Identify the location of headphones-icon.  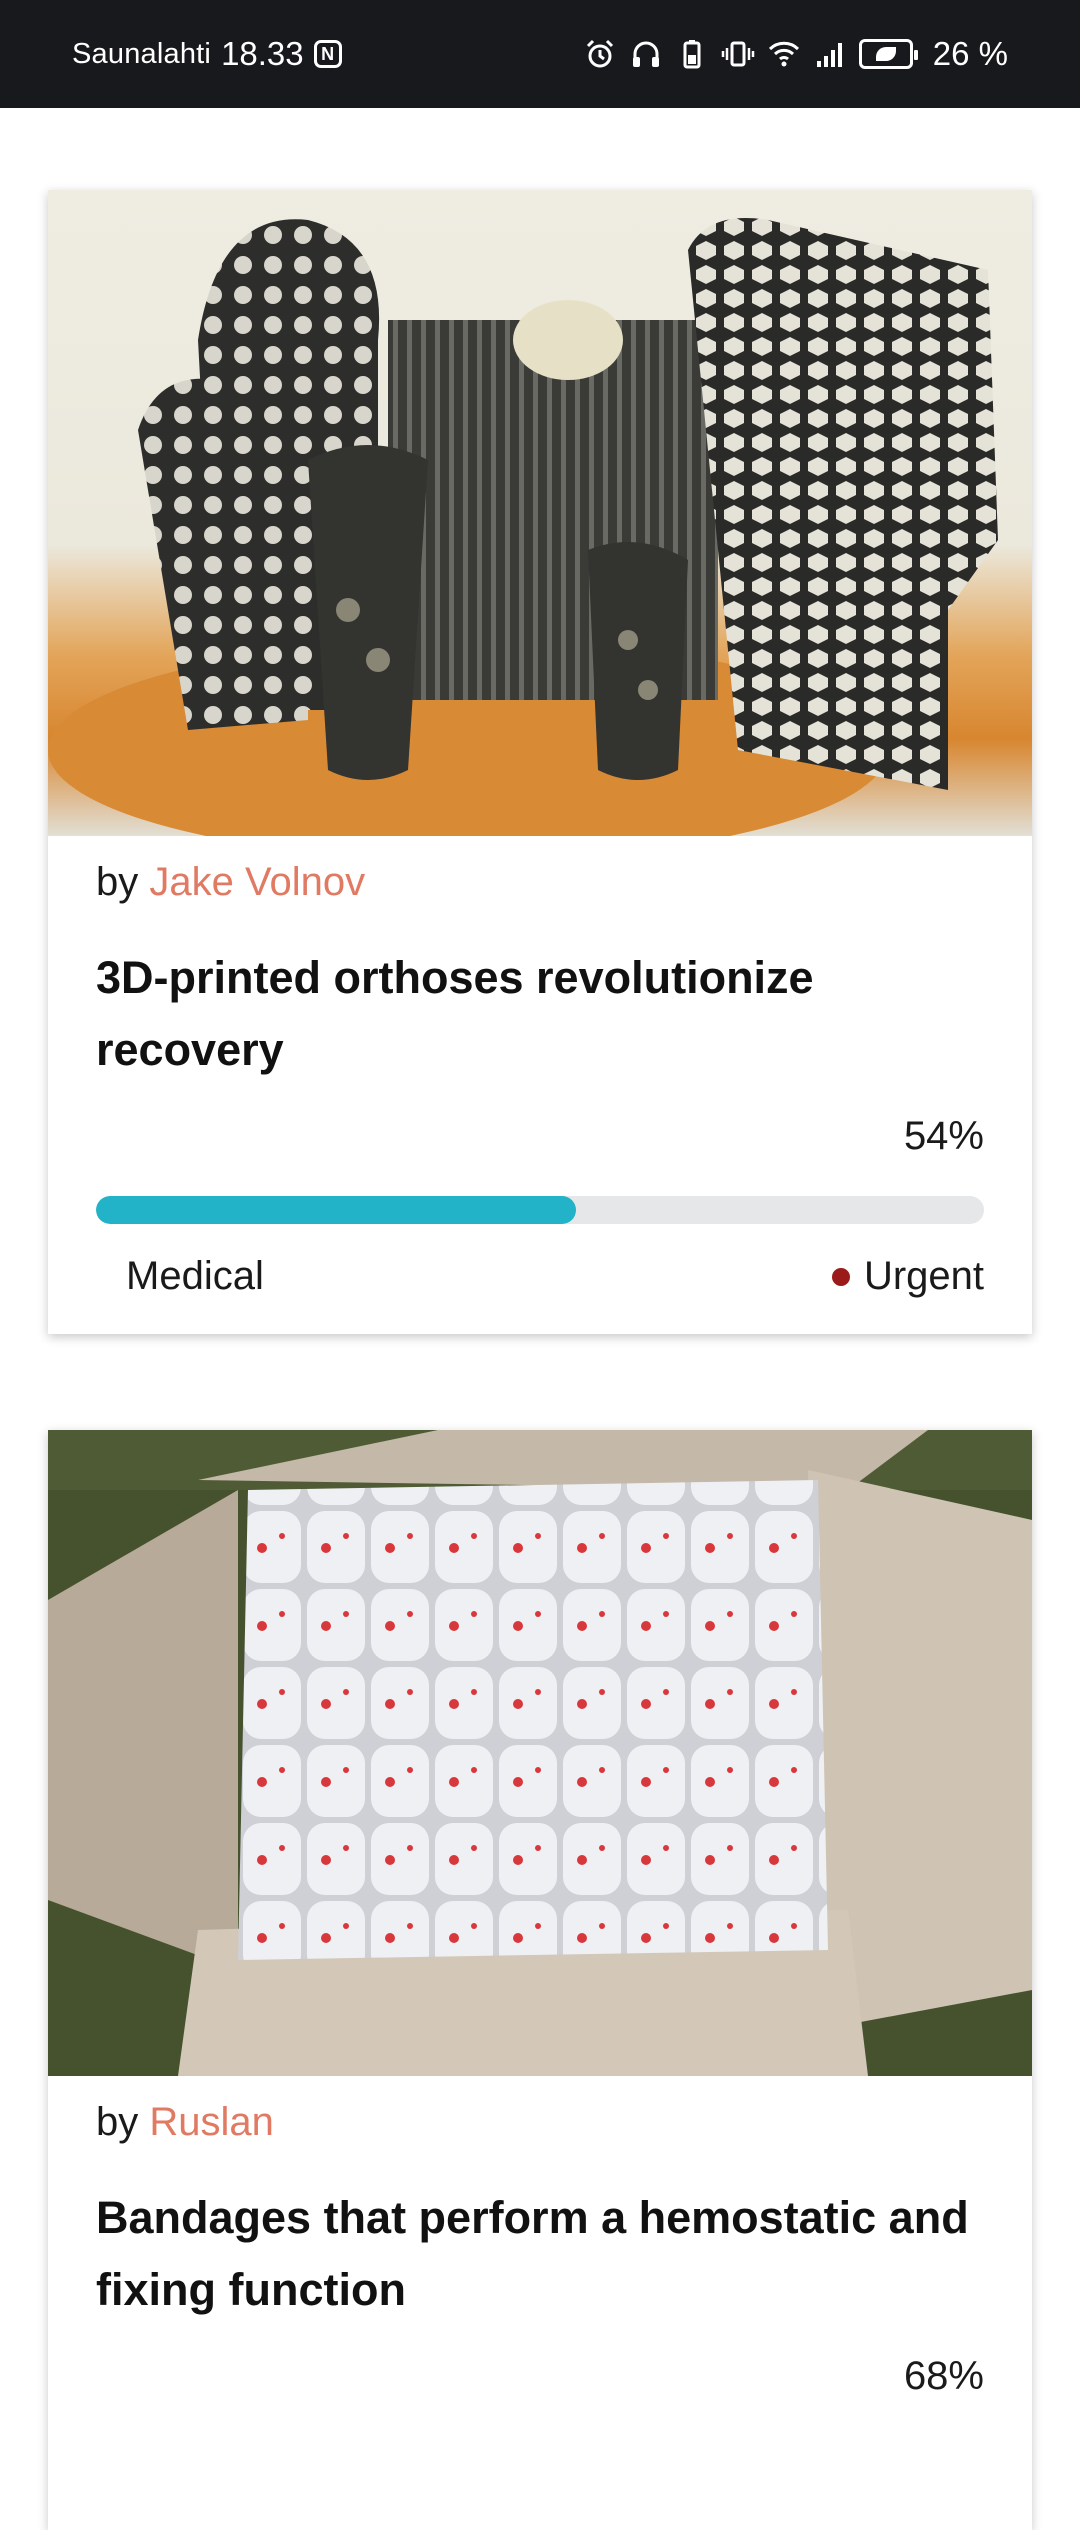
(646, 54).